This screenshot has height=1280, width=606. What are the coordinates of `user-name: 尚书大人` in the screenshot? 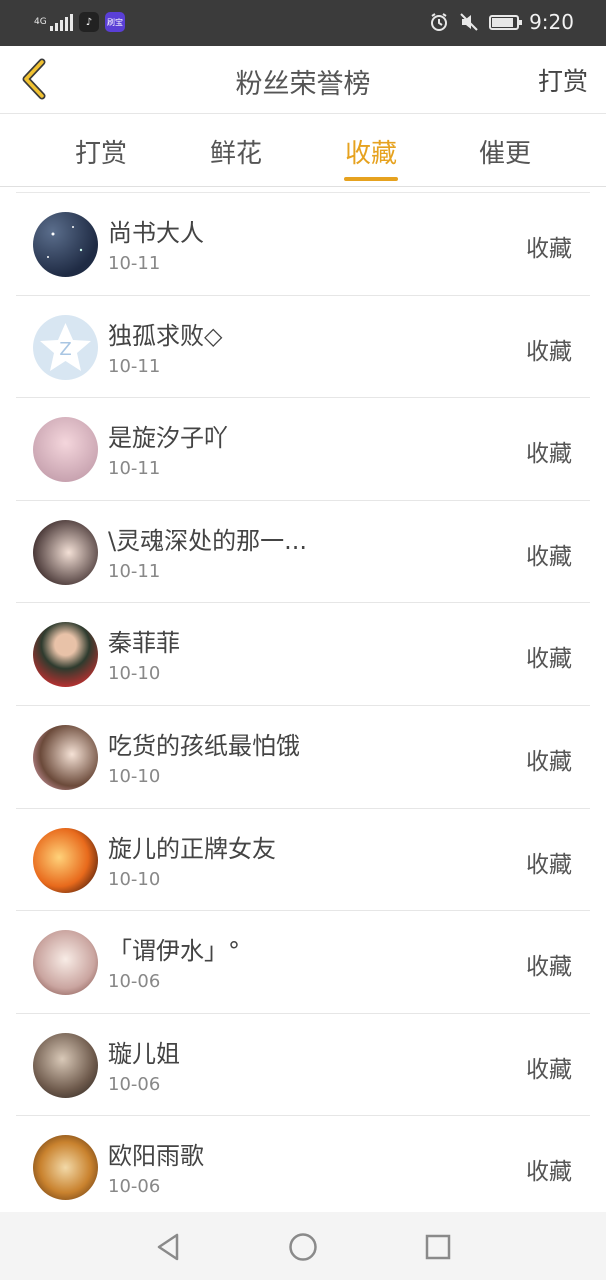 It's located at (156, 233).